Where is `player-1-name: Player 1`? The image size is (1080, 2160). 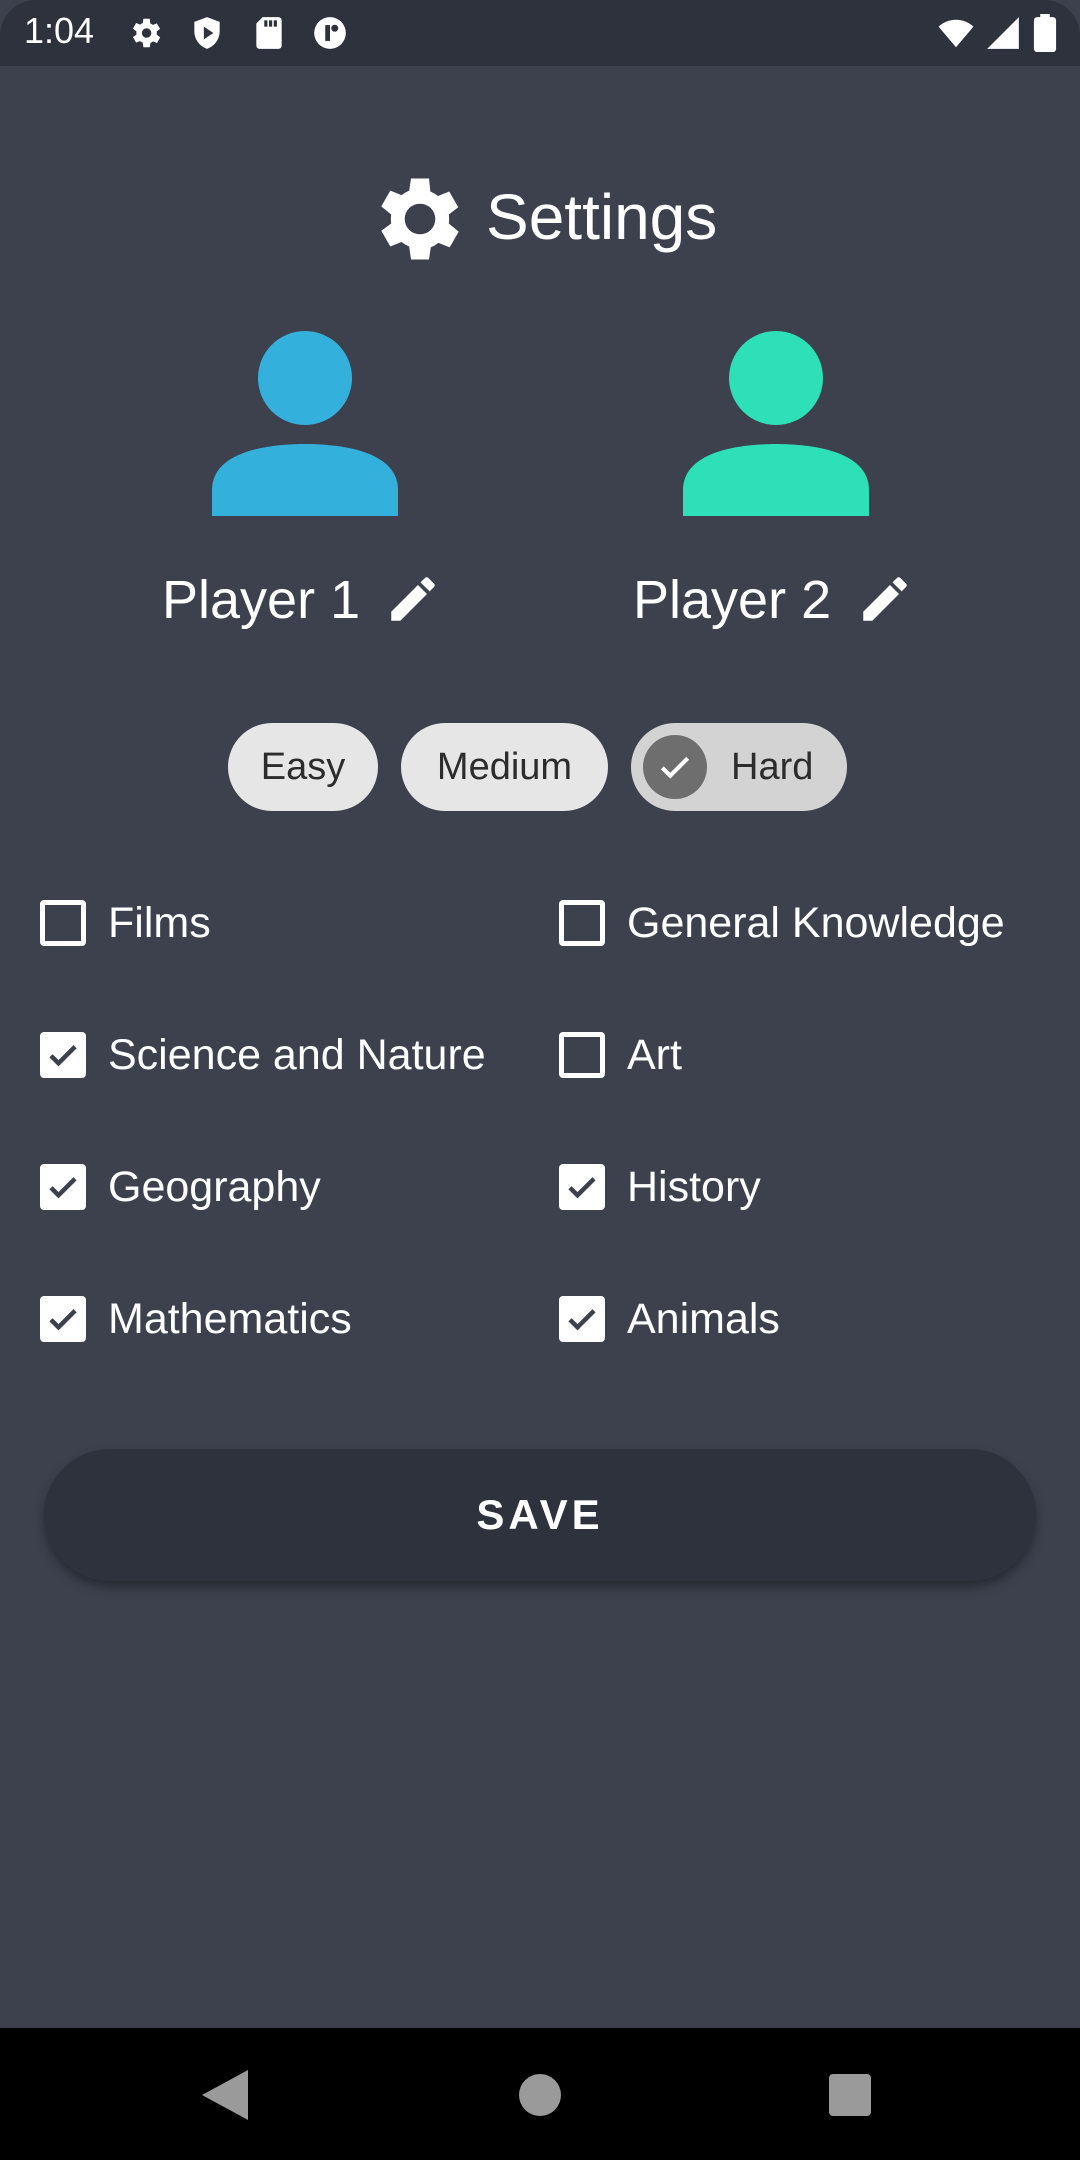 player-1-name: Player 1 is located at coordinates (261, 600).